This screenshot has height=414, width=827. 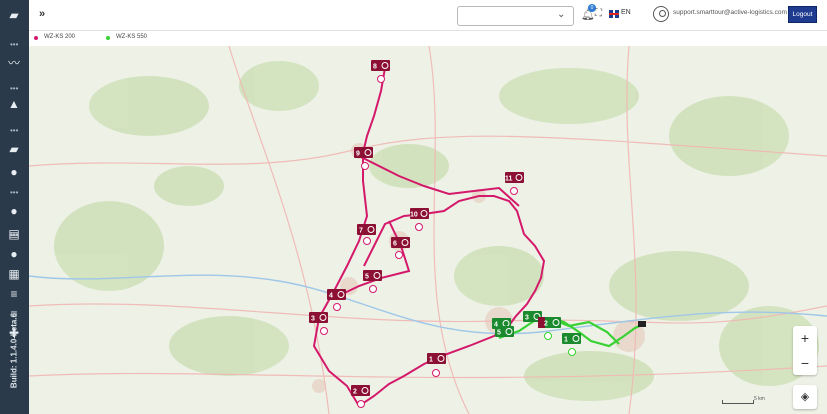 I want to click on delivery-icon: ▰, so click(x=14, y=149).